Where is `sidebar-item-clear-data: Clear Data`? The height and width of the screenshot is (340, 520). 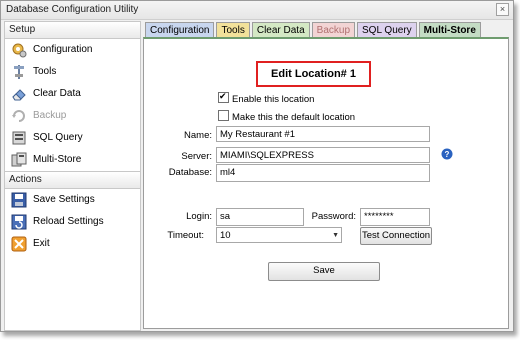 sidebar-item-clear-data: Clear Data is located at coordinates (72, 94).